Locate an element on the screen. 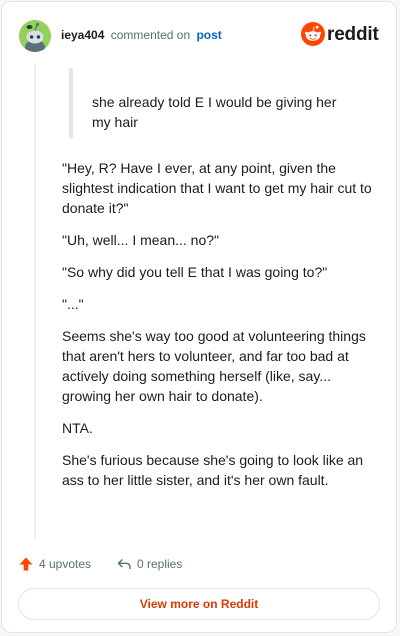 Image resolution: width=400 pixels, height=636 pixels. reddit-wordmark: reddit is located at coordinates (353, 34).